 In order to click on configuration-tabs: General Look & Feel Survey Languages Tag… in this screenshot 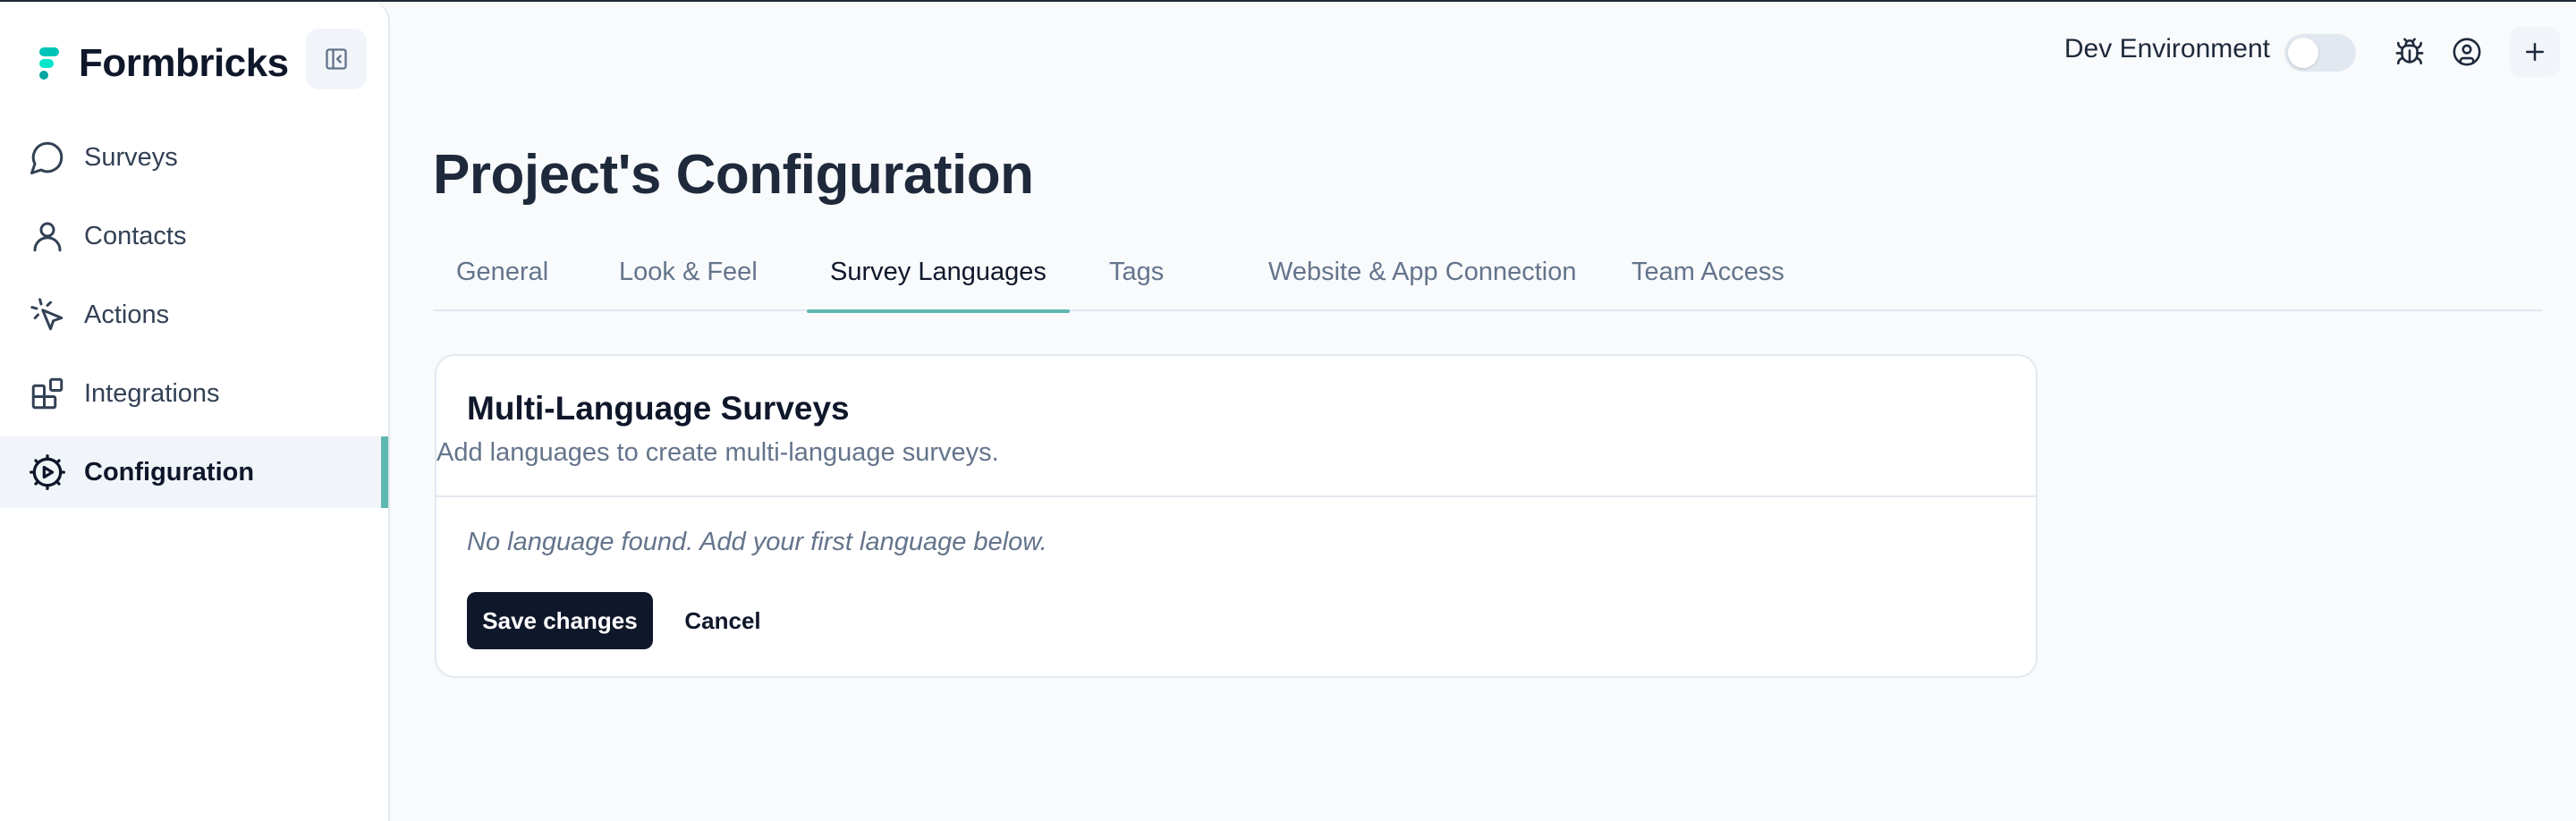, I will do `click(1487, 282)`.